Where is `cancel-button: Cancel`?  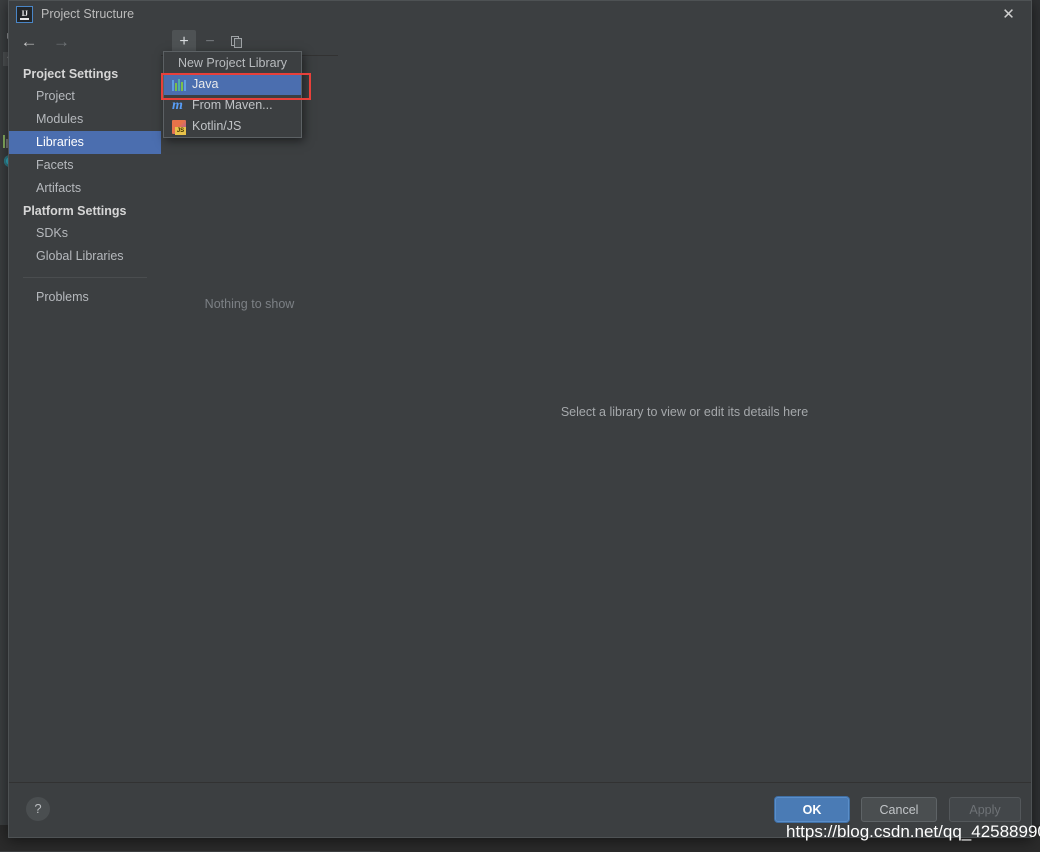 cancel-button: Cancel is located at coordinates (899, 809).